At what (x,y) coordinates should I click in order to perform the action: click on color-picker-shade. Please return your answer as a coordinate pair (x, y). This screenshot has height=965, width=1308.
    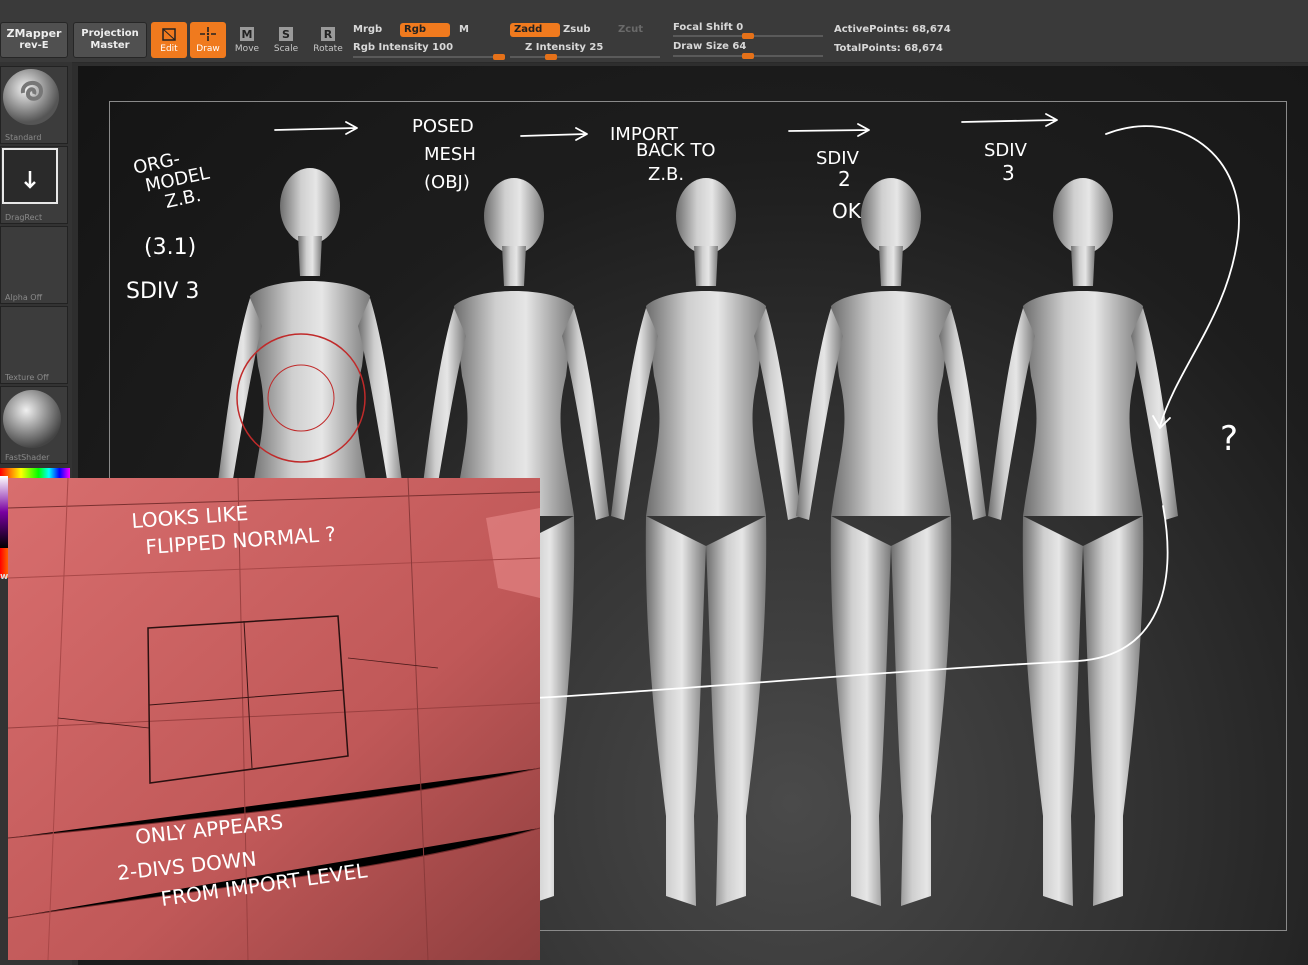
    Looking at the image, I should click on (4, 512).